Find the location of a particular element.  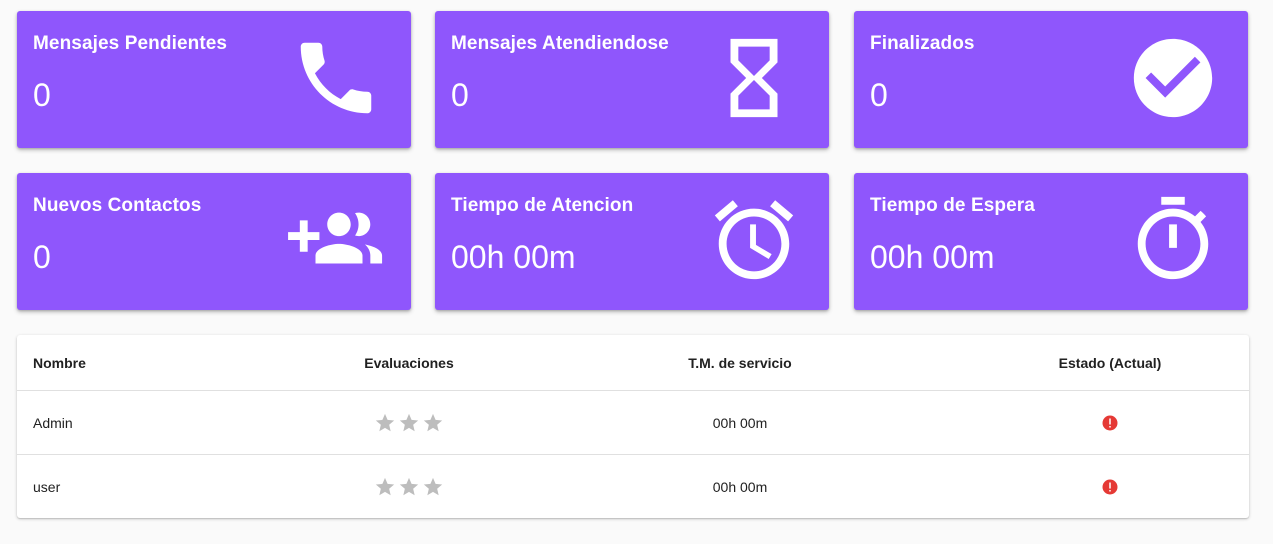

alarm-icon is located at coordinates (754, 240).